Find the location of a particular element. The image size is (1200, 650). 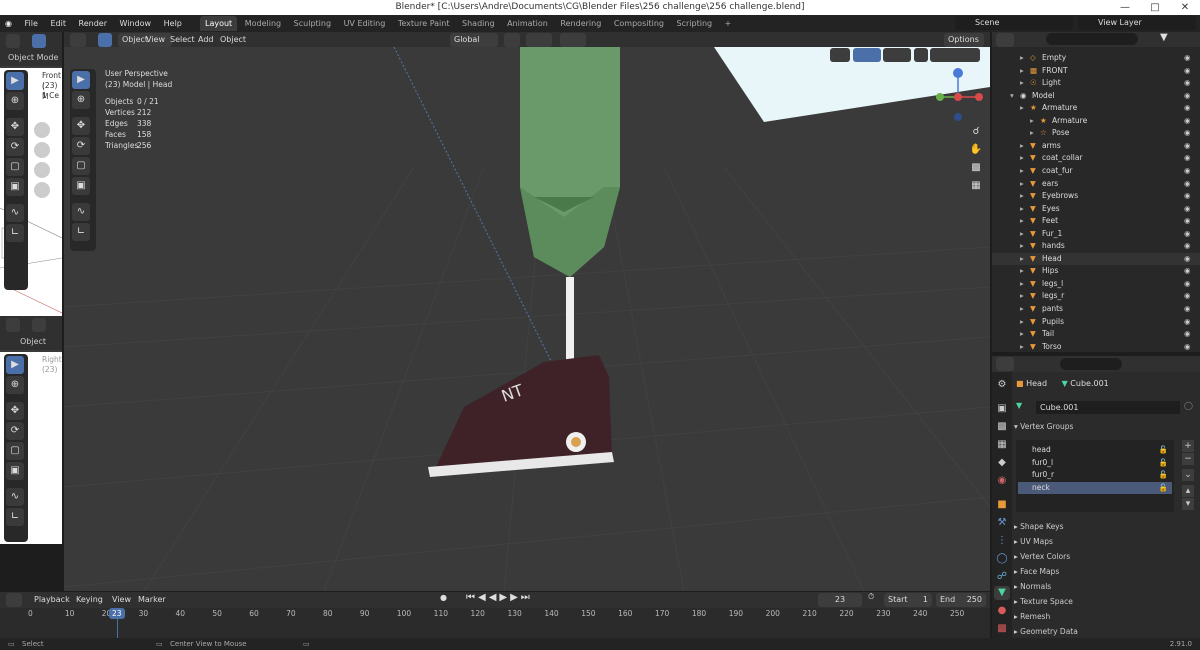

snap-icon is located at coordinates (539, 40).